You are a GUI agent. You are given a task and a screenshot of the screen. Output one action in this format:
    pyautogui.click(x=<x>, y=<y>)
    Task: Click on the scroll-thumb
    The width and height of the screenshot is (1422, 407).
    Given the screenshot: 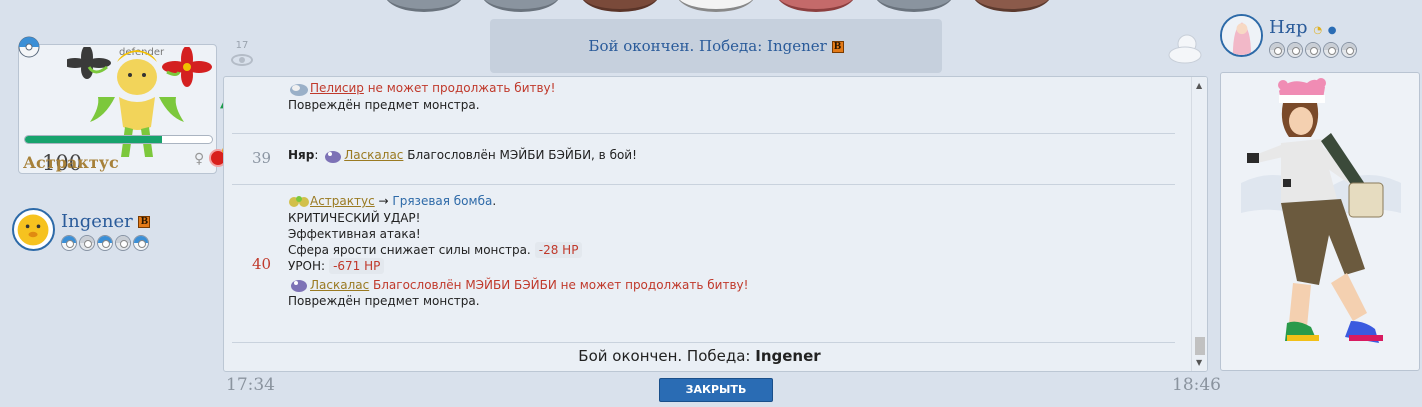 What is the action you would take?
    pyautogui.click(x=1200, y=346)
    